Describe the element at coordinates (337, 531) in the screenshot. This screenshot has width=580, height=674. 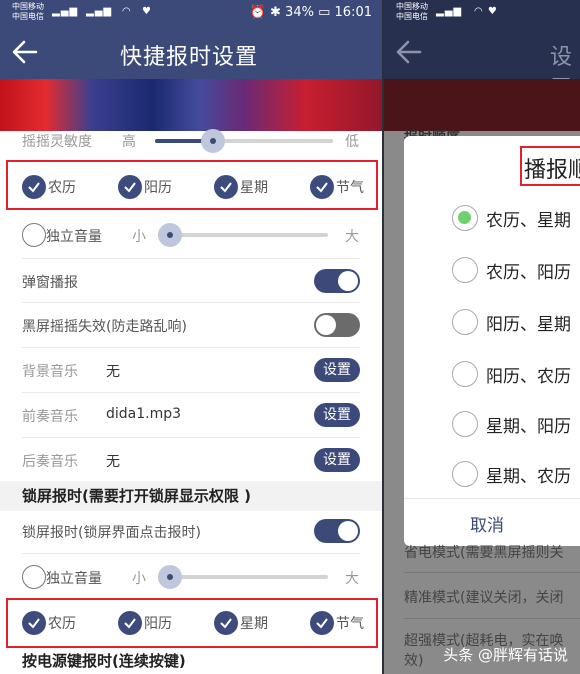
I see `lock-broadcast-toggle` at that location.